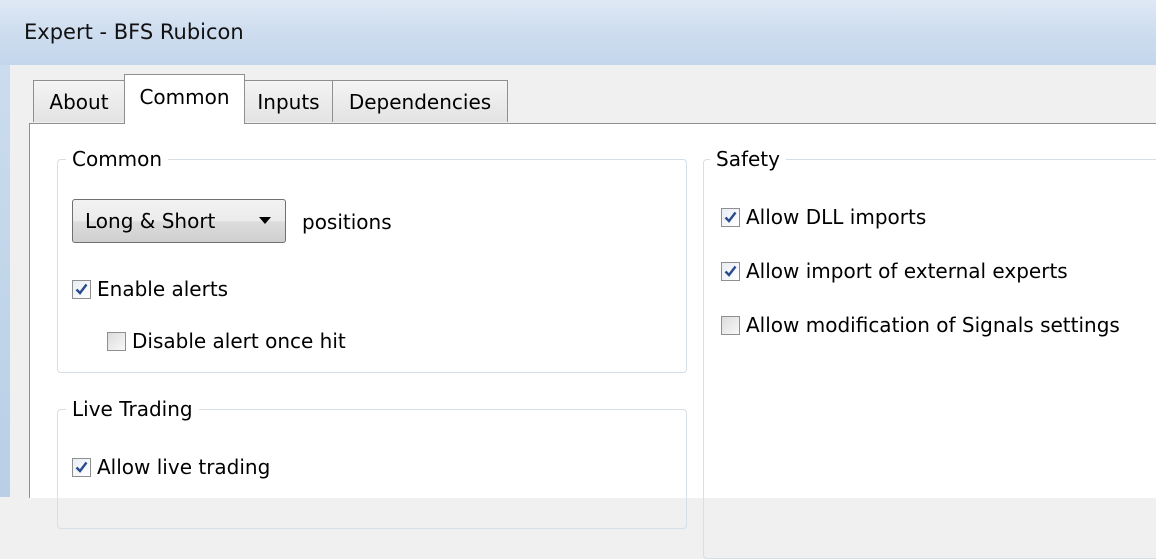 Image resolution: width=1156 pixels, height=559 pixels. What do you see at coordinates (150, 221) in the screenshot?
I see `positions-select-value: Long & Short` at bounding box center [150, 221].